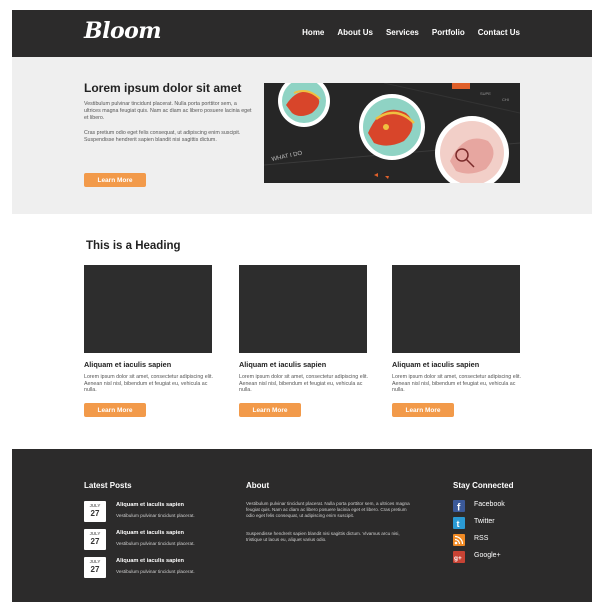 The width and height of the screenshot is (597, 602). I want to click on logo: Bloom, so click(123, 31).